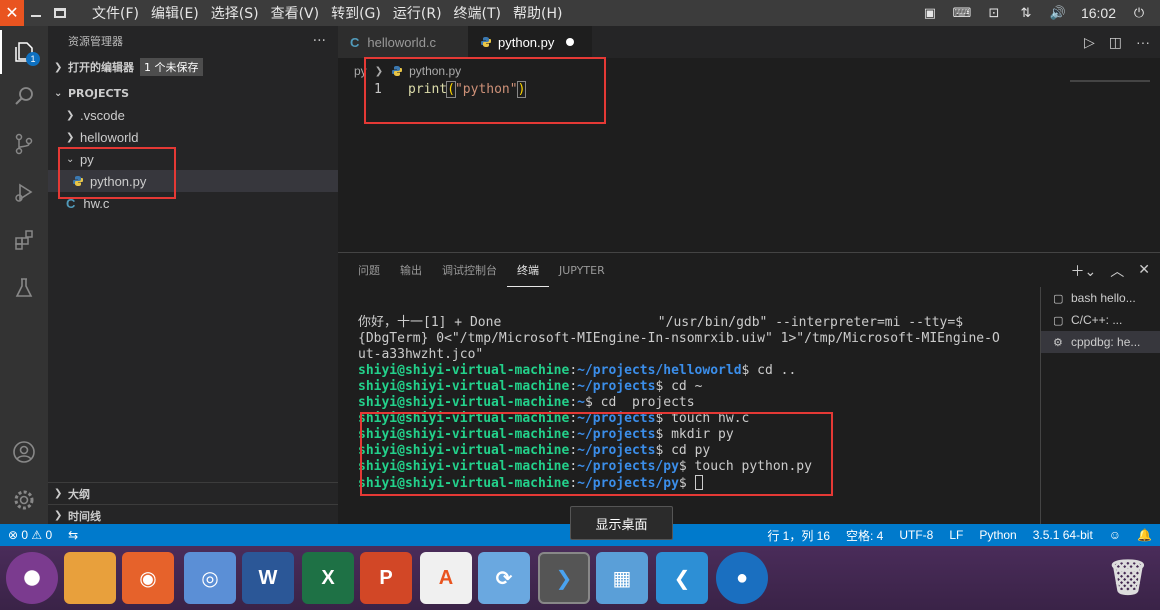  What do you see at coordinates (446, 578) in the screenshot?
I see `software-icon: A` at bounding box center [446, 578].